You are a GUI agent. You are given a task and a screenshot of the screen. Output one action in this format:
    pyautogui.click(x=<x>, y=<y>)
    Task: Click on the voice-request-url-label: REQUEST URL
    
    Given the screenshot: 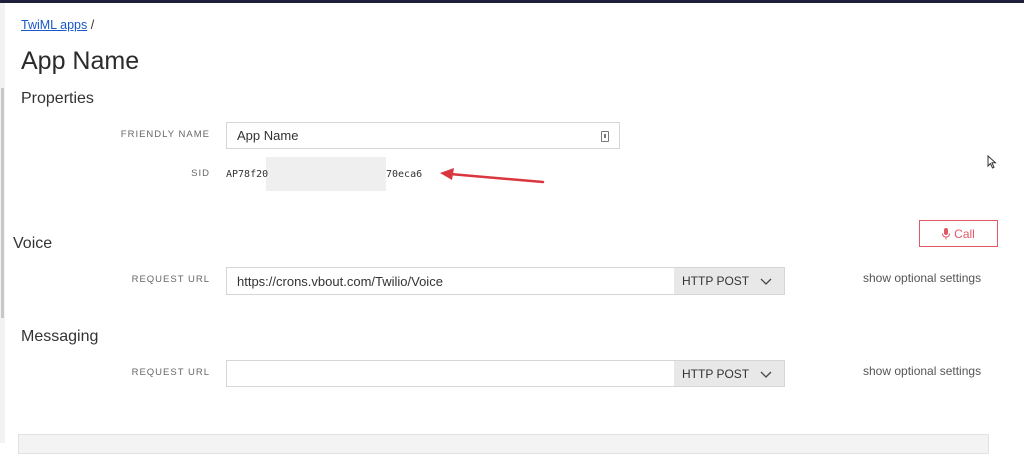 What is the action you would take?
    pyautogui.click(x=170, y=279)
    